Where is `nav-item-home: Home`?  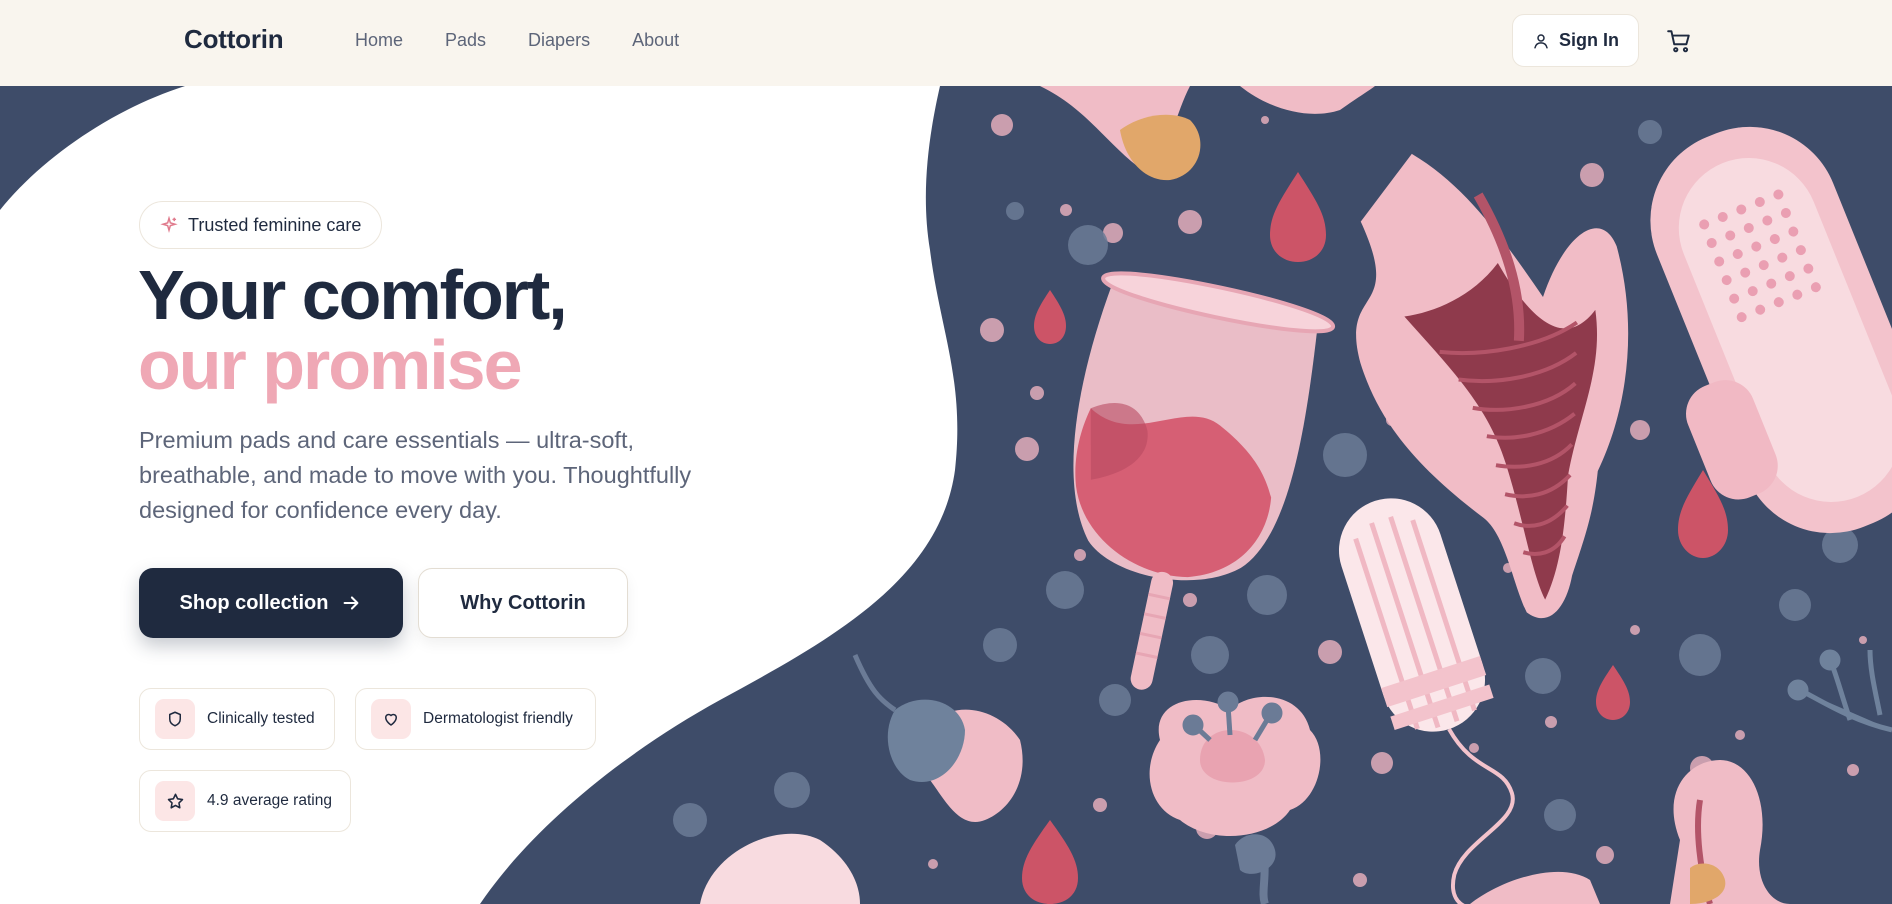 nav-item-home: Home is located at coordinates (379, 40).